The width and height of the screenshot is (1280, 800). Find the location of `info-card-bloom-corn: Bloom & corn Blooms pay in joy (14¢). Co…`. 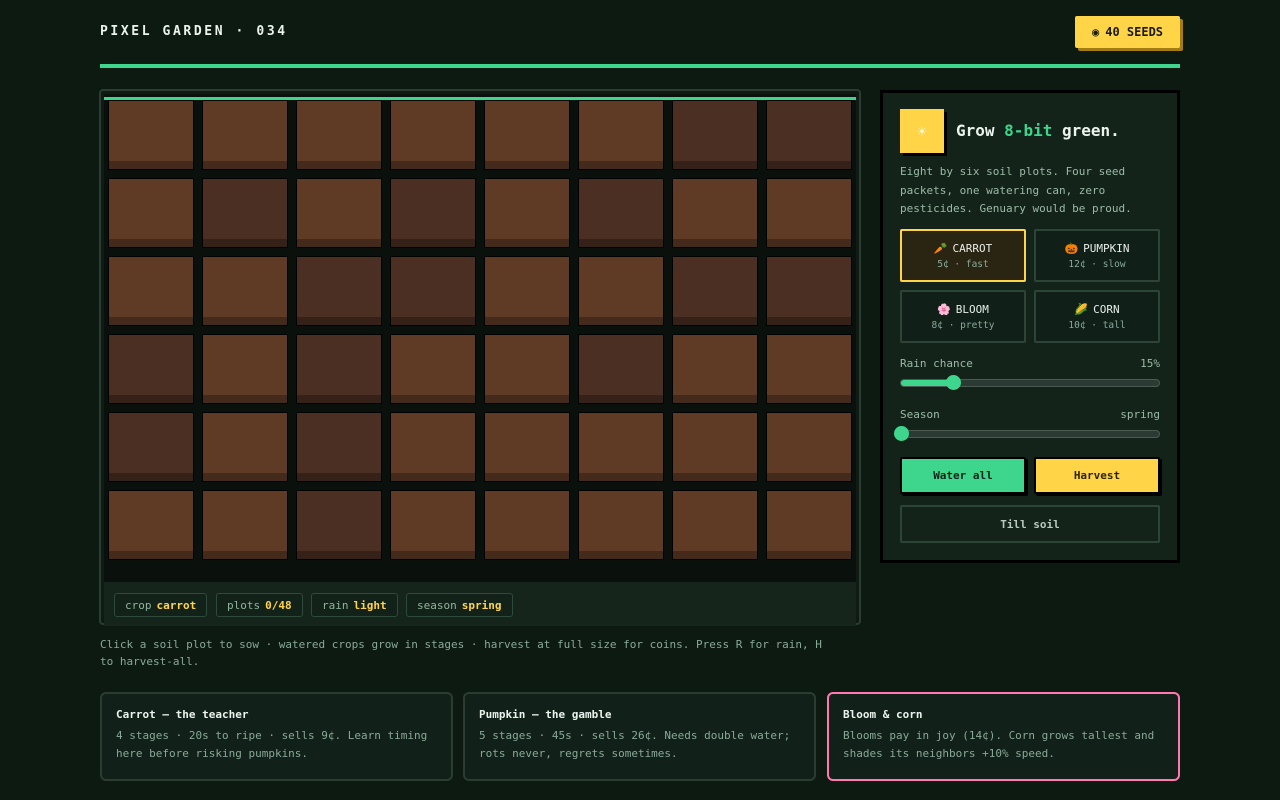

info-card-bloom-corn: Bloom & corn Blooms pay in joy (14¢). Co… is located at coordinates (1003, 736).